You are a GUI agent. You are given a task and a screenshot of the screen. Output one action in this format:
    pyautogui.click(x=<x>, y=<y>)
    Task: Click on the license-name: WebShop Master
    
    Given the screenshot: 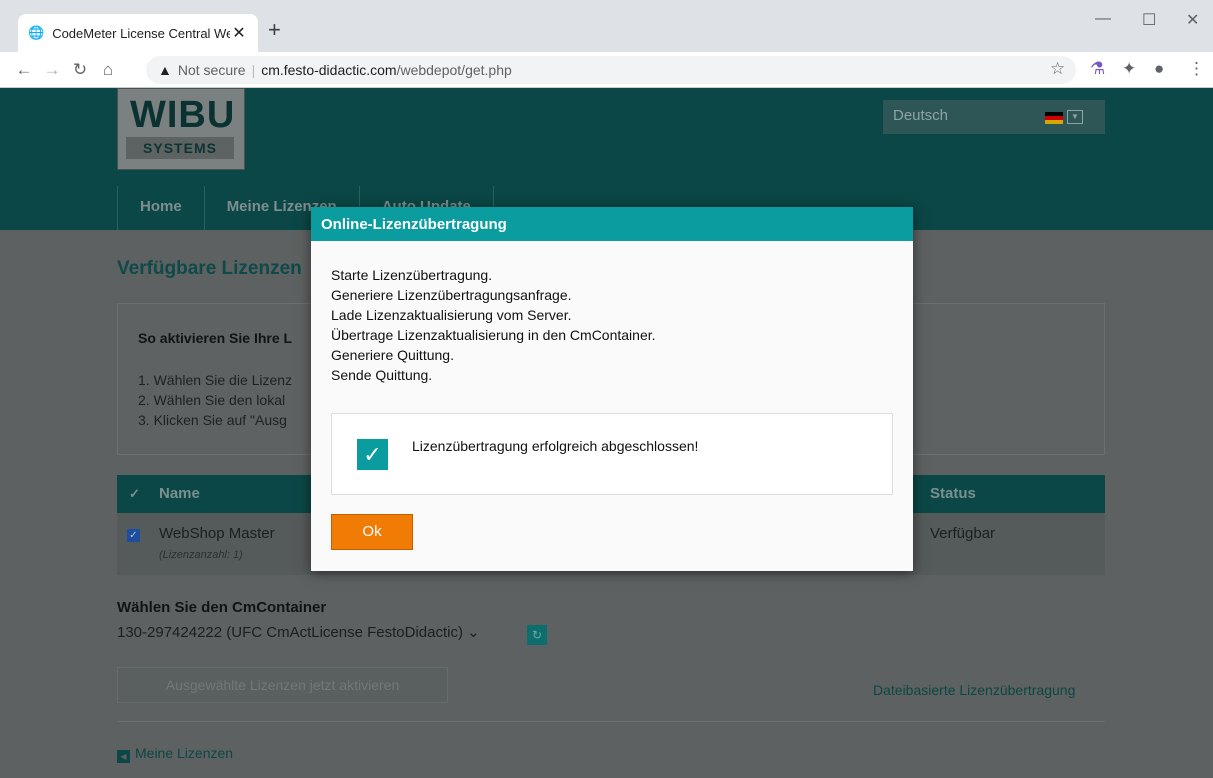 What is the action you would take?
    pyautogui.click(x=217, y=533)
    